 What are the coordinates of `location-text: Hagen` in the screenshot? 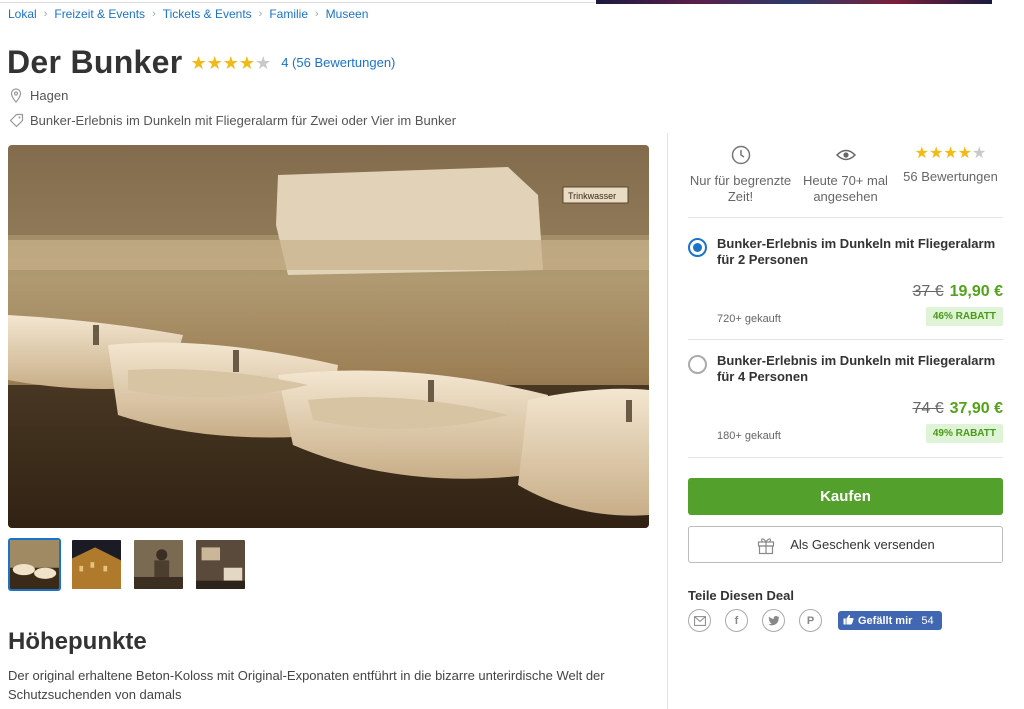 It's located at (49, 95).